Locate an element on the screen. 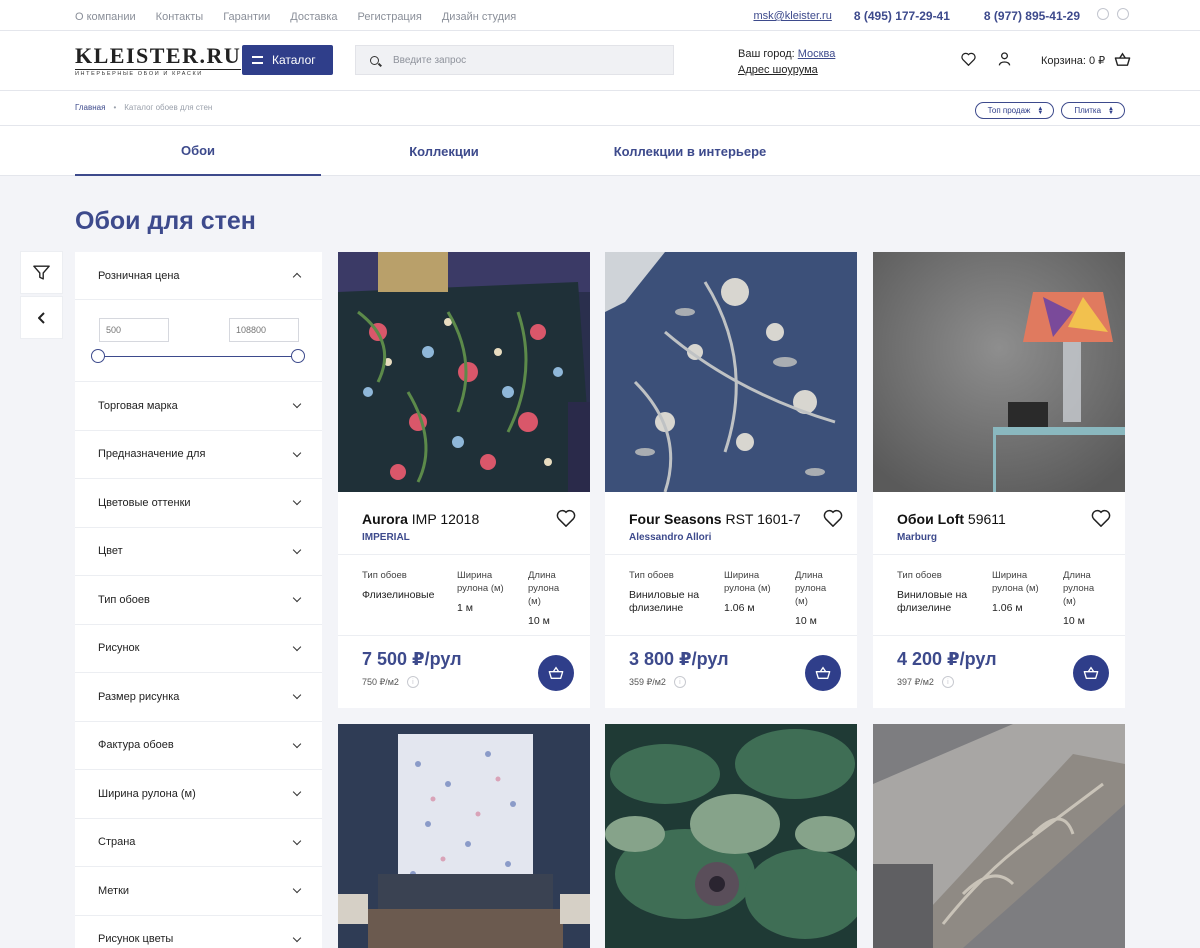 This screenshot has width=1200, height=948. product-brand: Marburg is located at coordinates (917, 537).